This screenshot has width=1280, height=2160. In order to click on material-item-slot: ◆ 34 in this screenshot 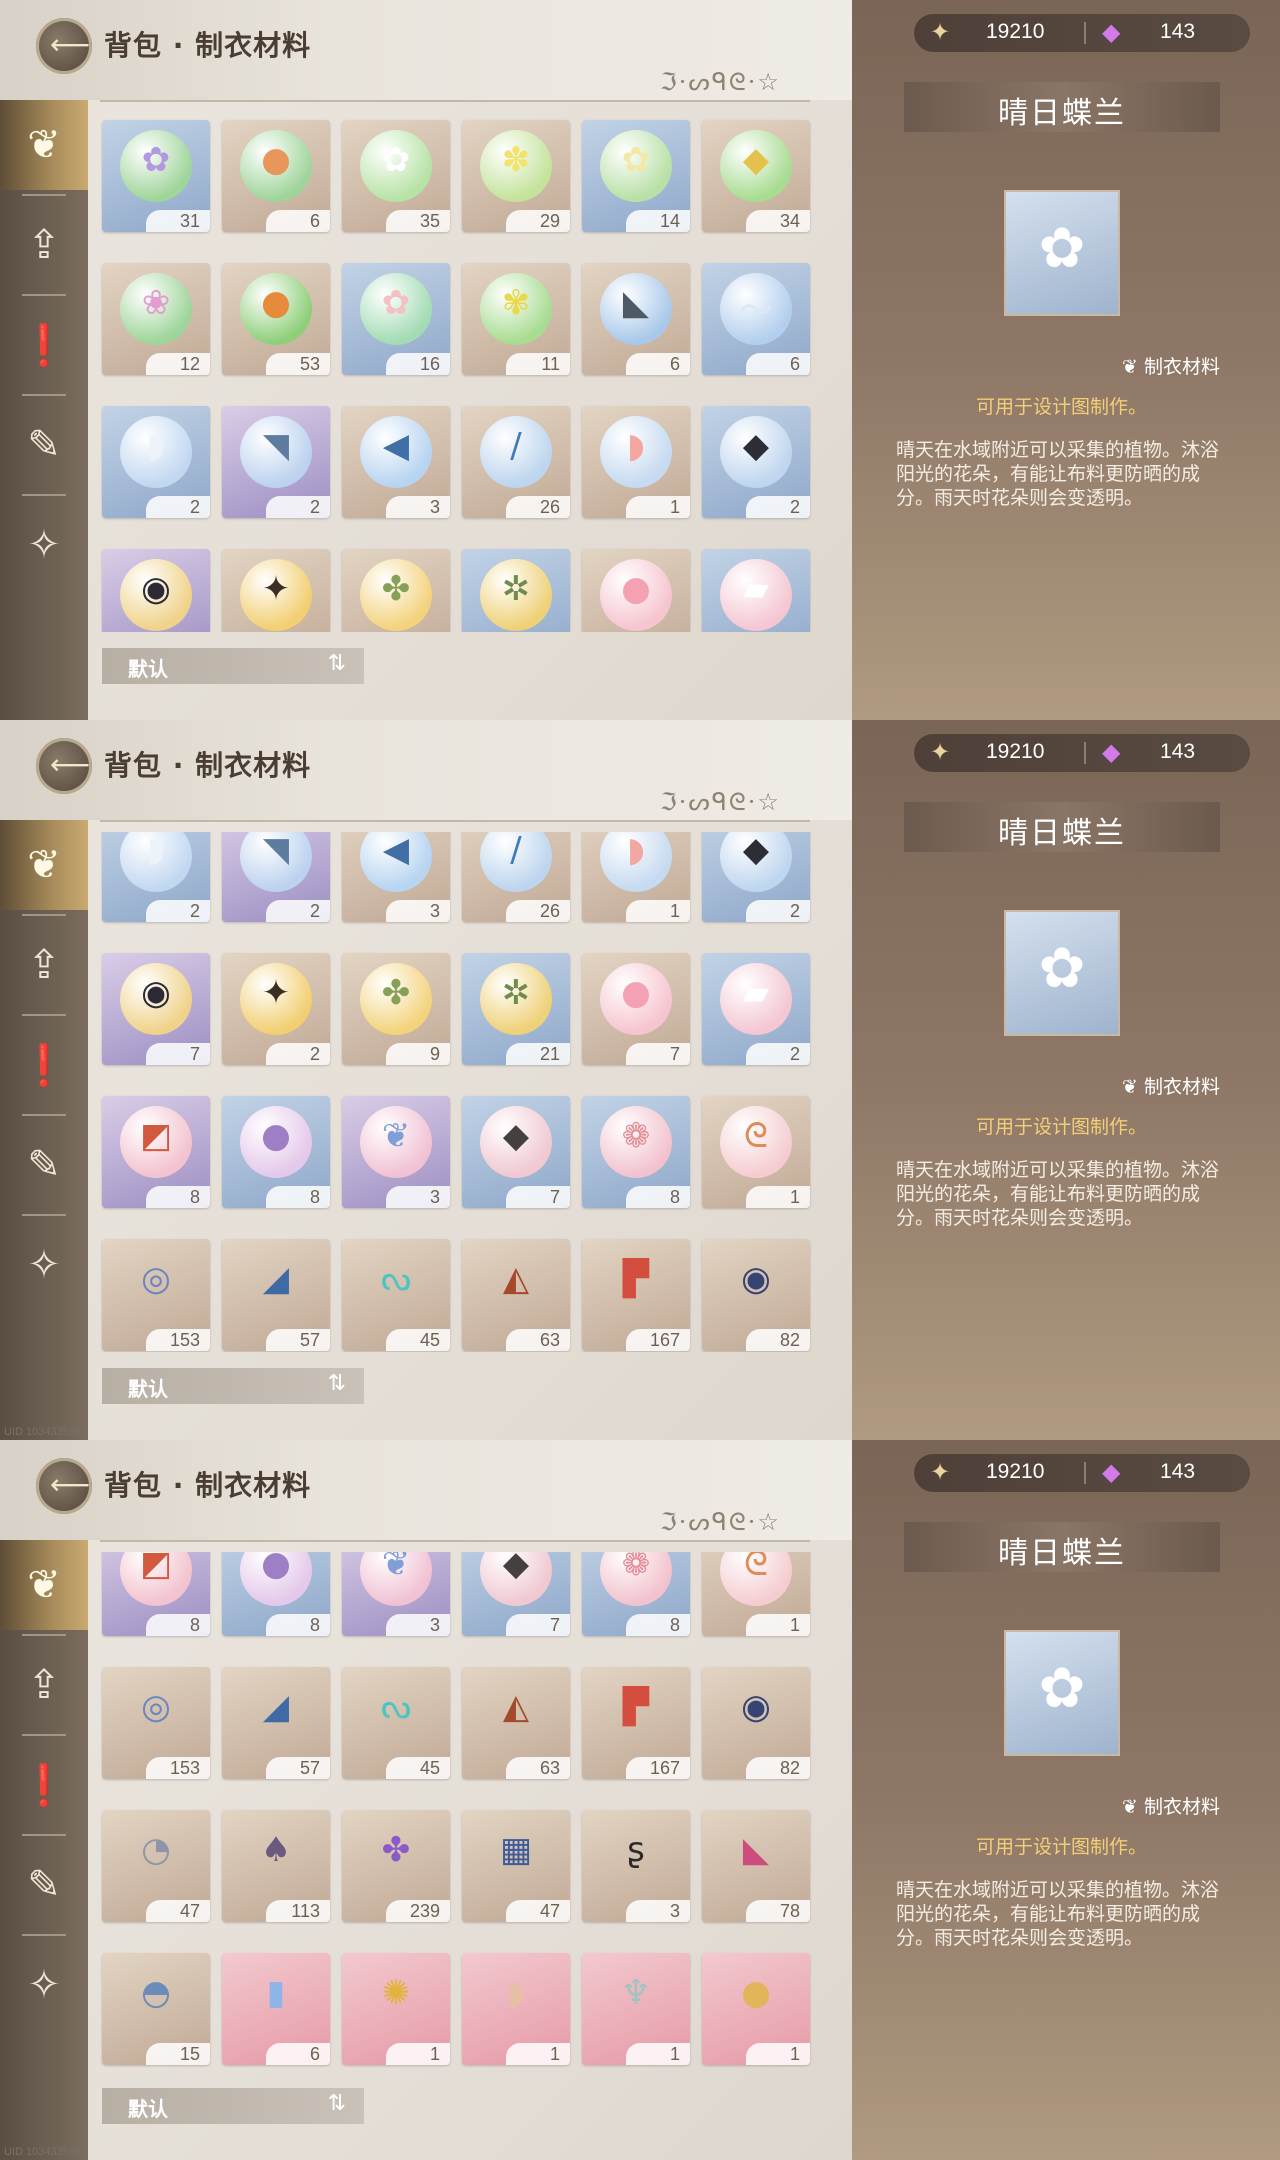, I will do `click(756, 176)`.